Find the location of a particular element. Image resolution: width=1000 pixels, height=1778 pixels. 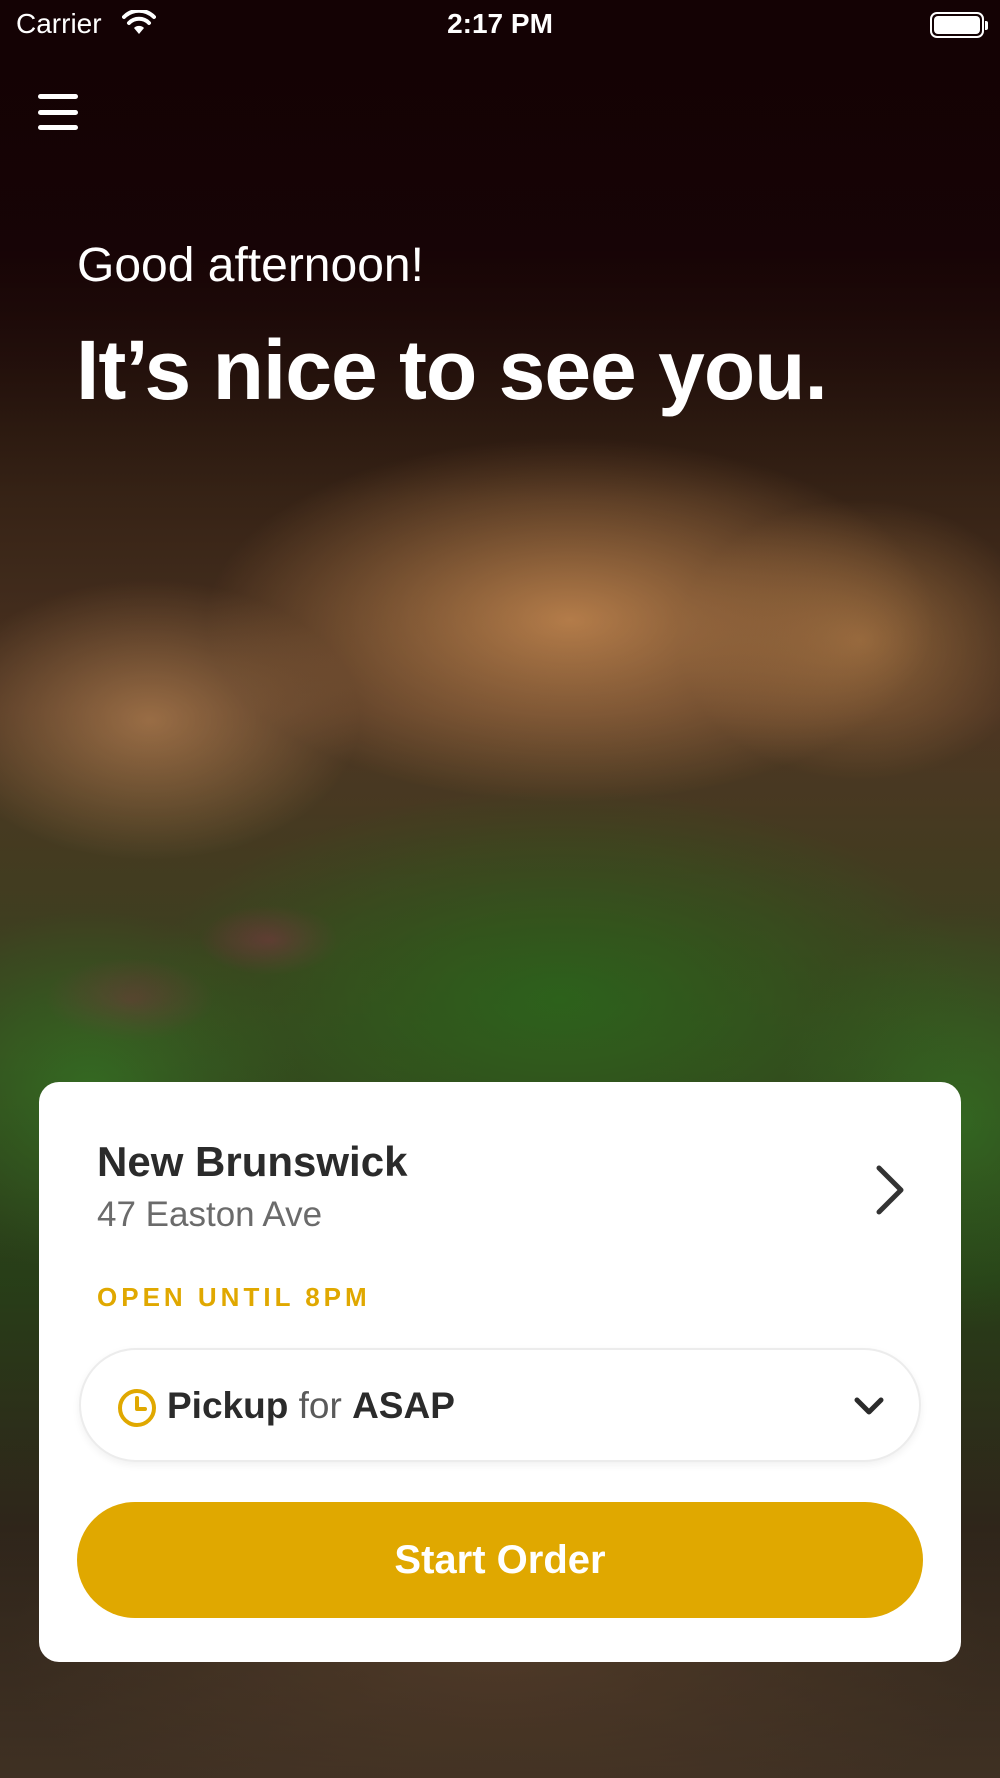

battery-icon is located at coordinates (959, 25).